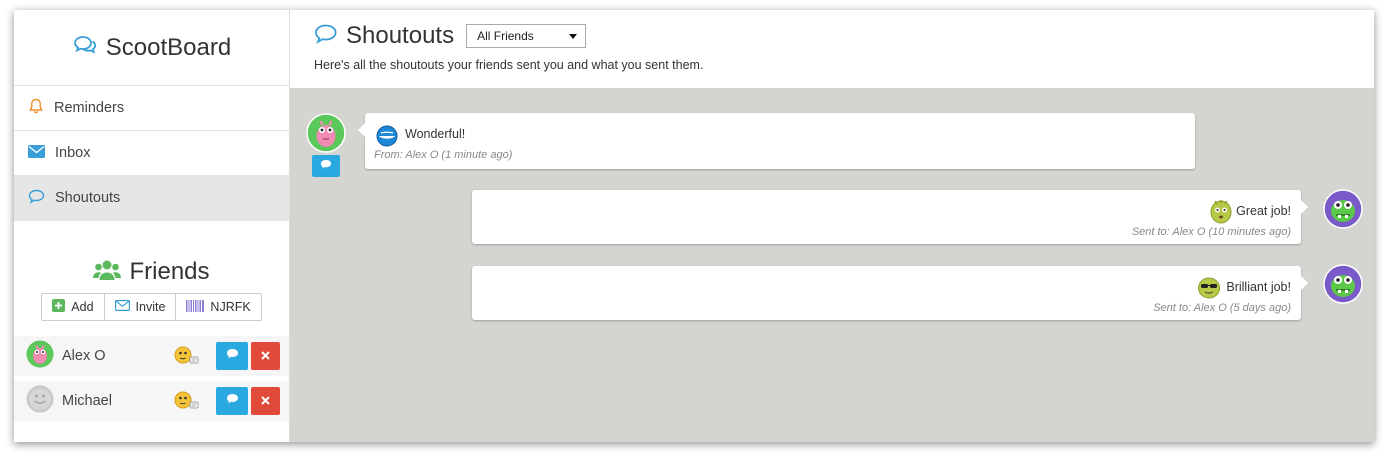 This screenshot has width=1388, height=460. What do you see at coordinates (168, 47) in the screenshot?
I see `app-title: ScootBoard` at bounding box center [168, 47].